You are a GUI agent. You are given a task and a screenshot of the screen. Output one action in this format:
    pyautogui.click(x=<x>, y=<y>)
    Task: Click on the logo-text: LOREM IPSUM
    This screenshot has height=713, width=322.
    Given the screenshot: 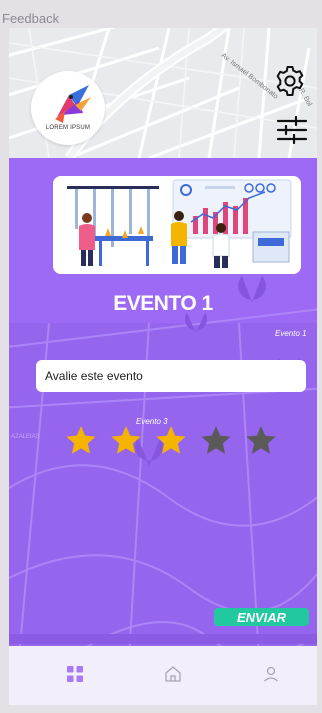 What is the action you would take?
    pyautogui.click(x=68, y=128)
    